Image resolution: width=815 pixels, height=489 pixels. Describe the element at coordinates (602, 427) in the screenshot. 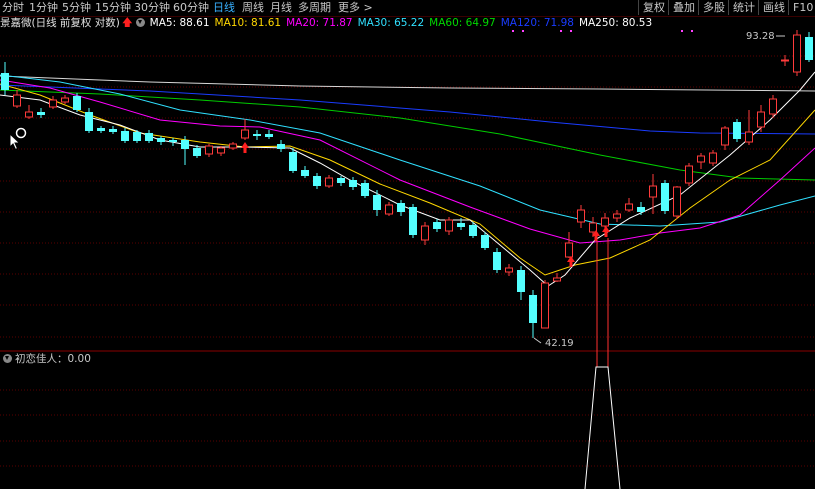

I see `indicator-spike` at that location.